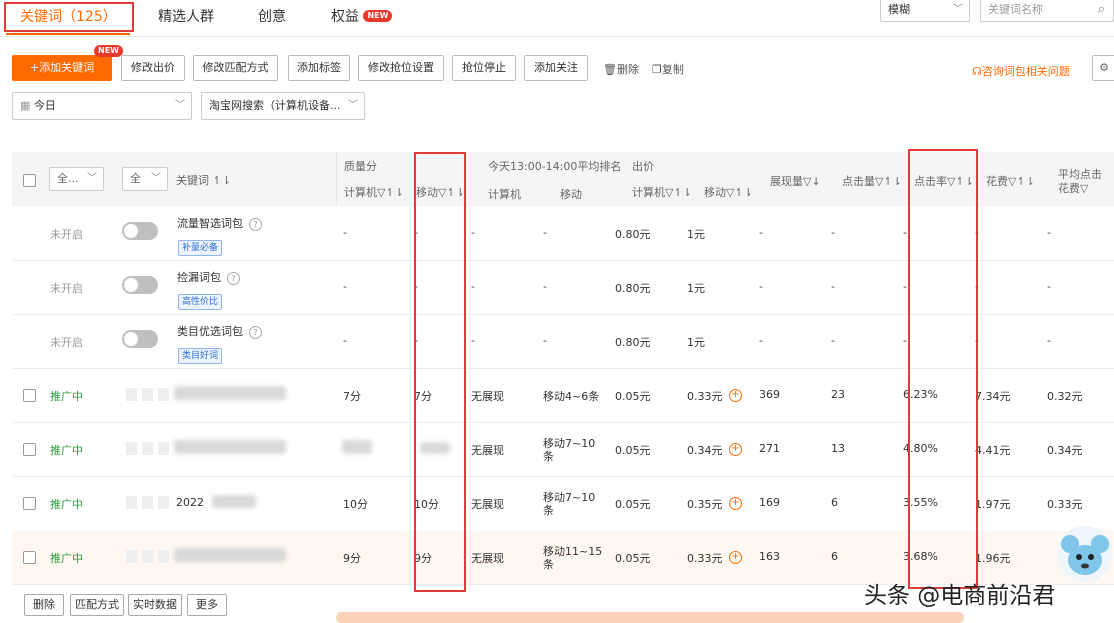 The image size is (1114, 623). What do you see at coordinates (959, 593) in the screenshot?
I see `watermark-text: 头条 @电商前沿君` at bounding box center [959, 593].